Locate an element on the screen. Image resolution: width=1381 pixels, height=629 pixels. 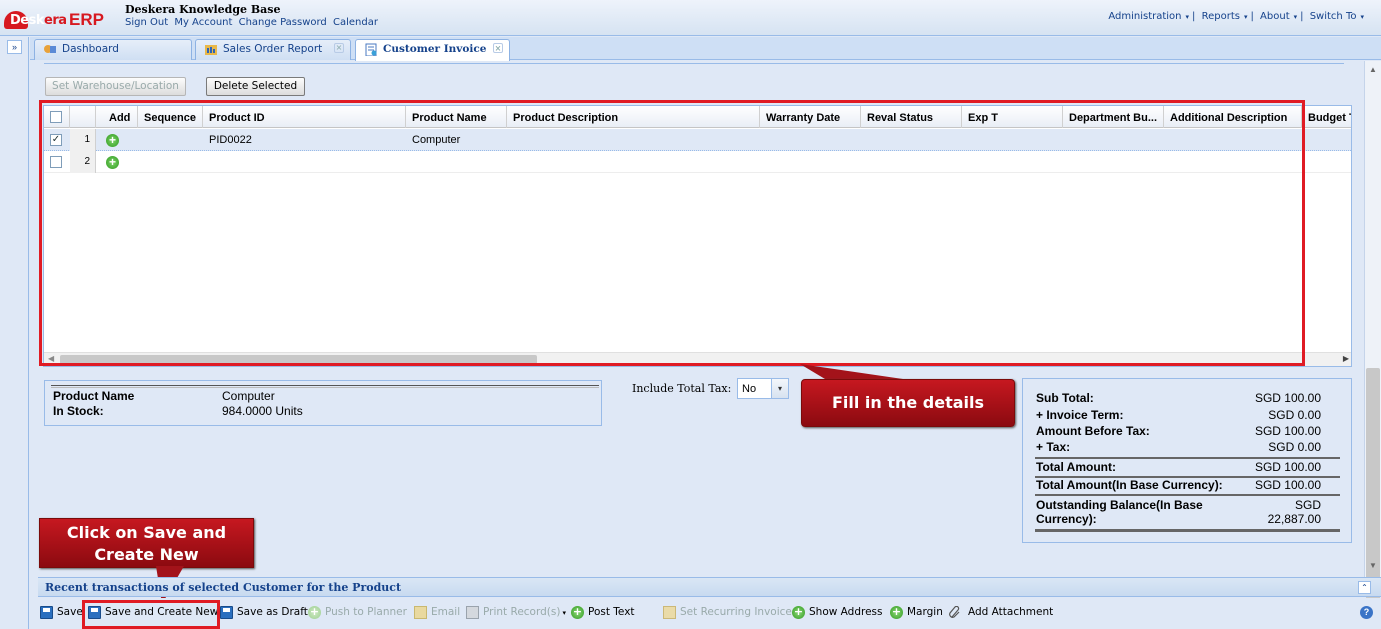
email-label: Email is located at coordinates (446, 612).